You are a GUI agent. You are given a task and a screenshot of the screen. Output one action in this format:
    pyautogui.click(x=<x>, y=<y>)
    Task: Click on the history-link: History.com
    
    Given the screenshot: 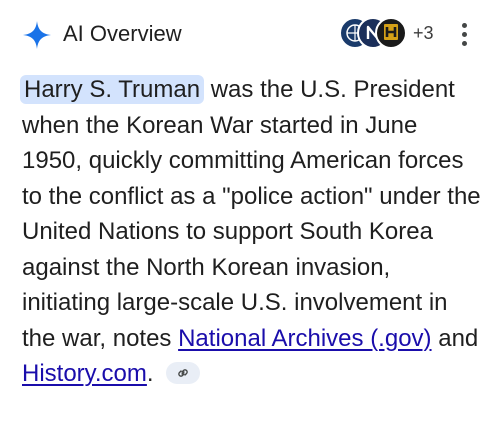 What is the action you would take?
    pyautogui.click(x=84, y=373)
    